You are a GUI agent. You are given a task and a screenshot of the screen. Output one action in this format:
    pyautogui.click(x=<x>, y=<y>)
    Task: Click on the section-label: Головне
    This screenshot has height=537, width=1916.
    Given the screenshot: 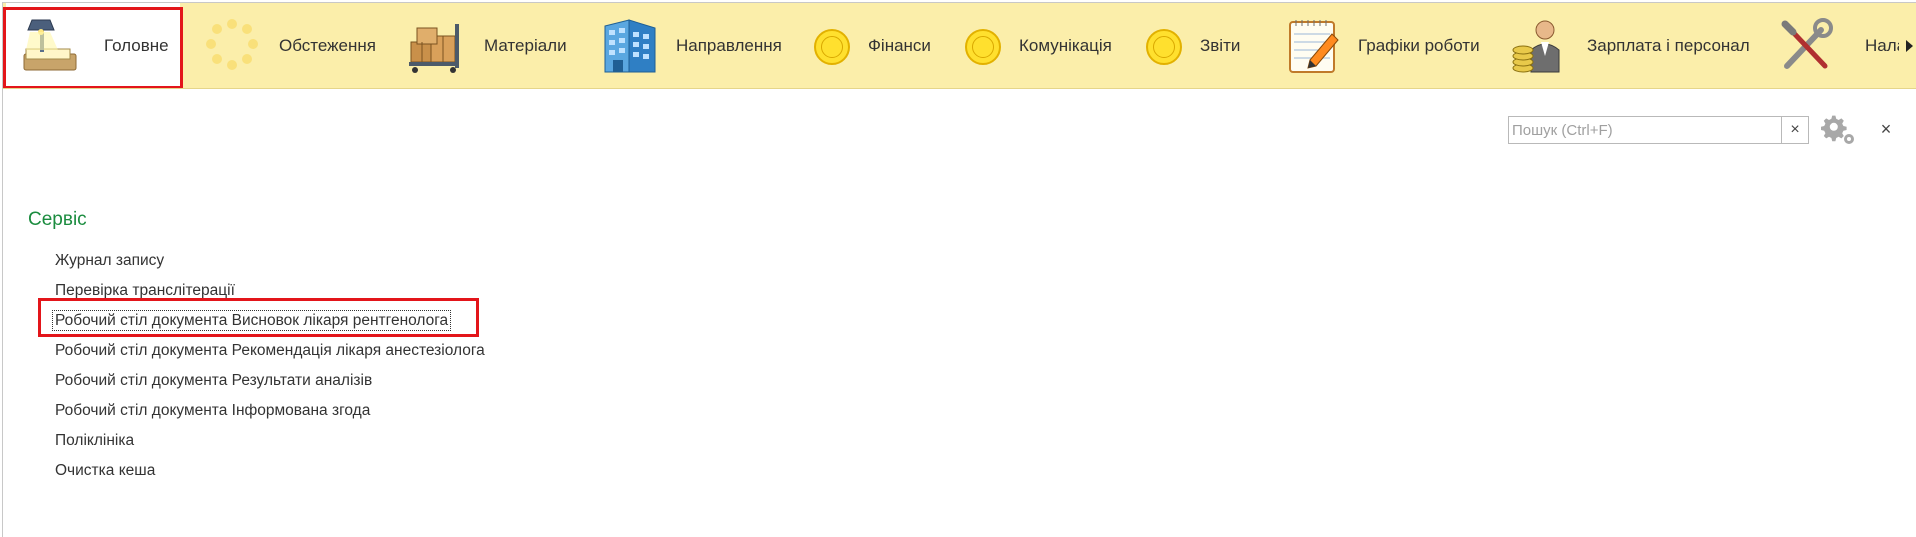 What is the action you would take?
    pyautogui.click(x=136, y=45)
    